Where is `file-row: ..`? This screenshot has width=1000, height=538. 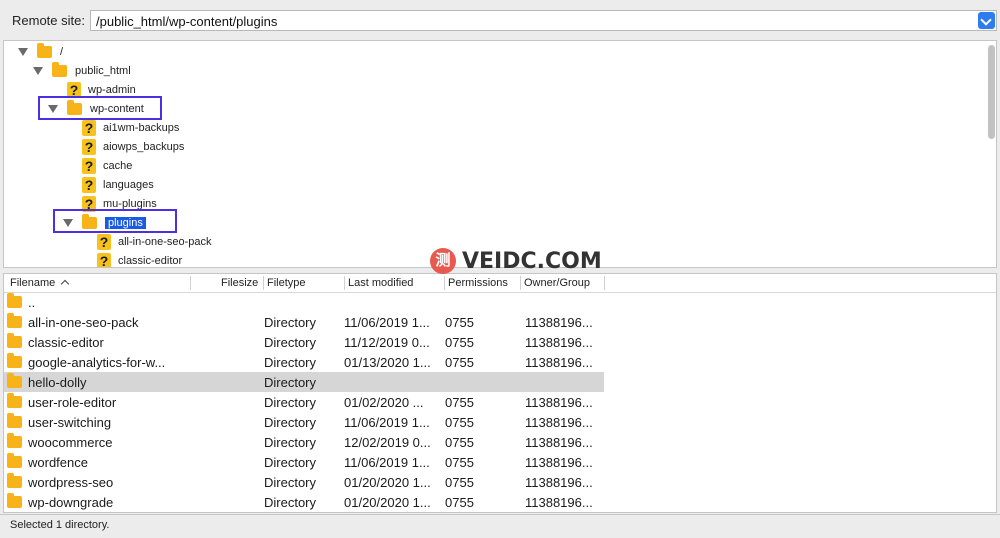 file-row: .. is located at coordinates (304, 302).